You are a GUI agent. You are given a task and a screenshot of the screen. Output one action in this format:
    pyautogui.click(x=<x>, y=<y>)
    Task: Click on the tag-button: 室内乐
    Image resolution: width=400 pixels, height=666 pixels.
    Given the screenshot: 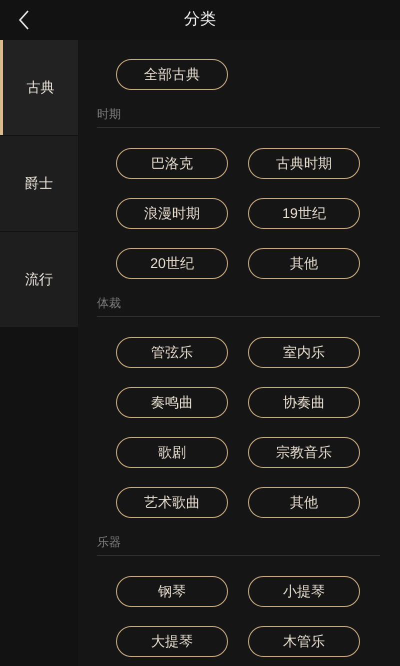 What is the action you would take?
    pyautogui.click(x=304, y=352)
    